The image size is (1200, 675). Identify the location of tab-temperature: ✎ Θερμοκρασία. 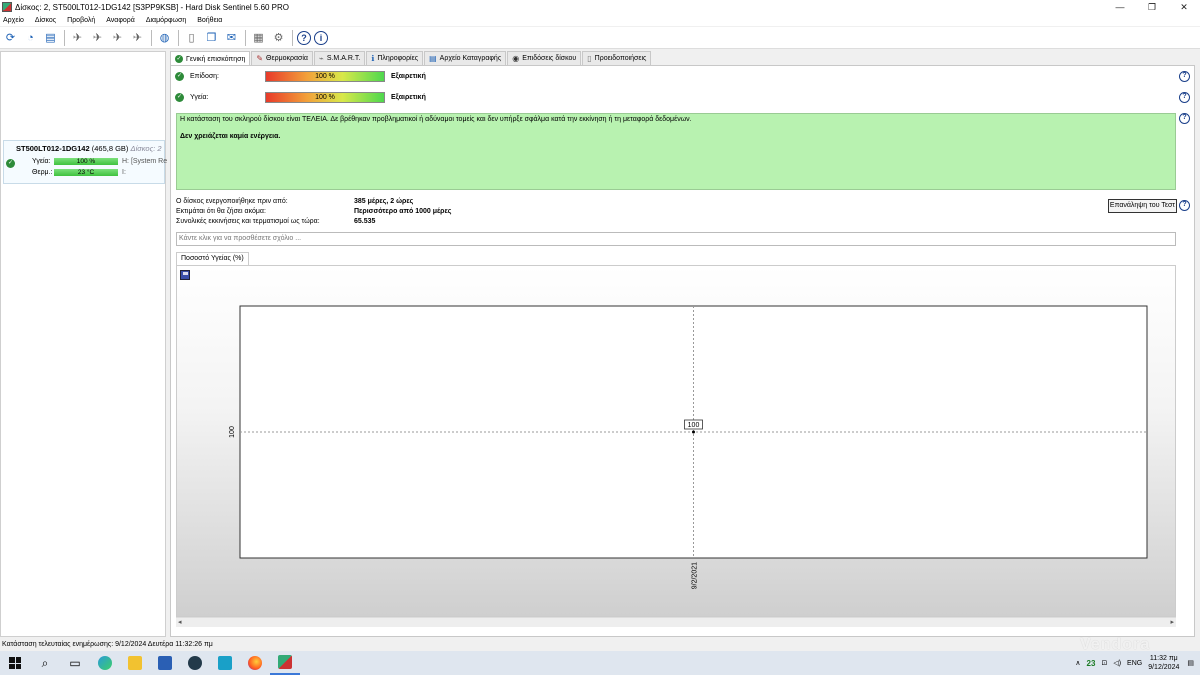
(282, 58).